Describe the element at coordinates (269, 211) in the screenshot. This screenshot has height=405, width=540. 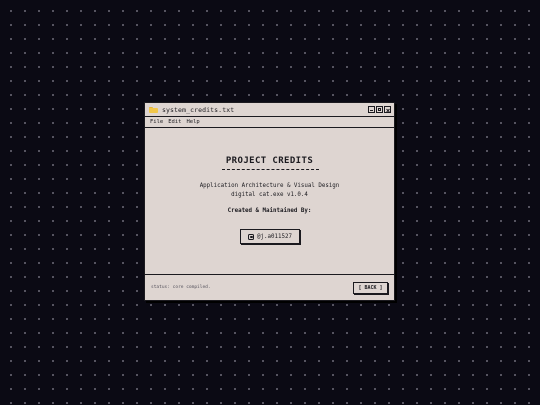
I see `maintainer-label: Created & Maintained By:` at that location.